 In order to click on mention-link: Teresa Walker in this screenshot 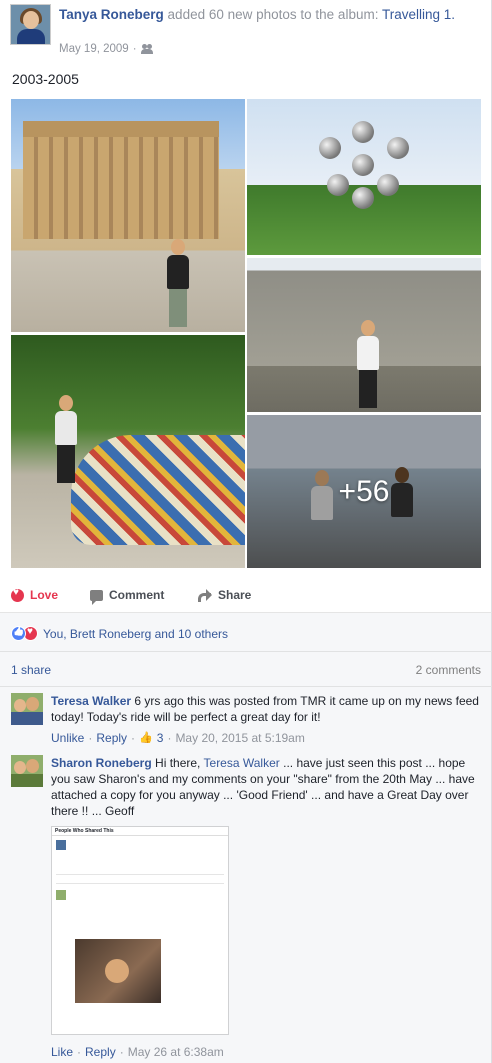, I will do `click(242, 763)`.